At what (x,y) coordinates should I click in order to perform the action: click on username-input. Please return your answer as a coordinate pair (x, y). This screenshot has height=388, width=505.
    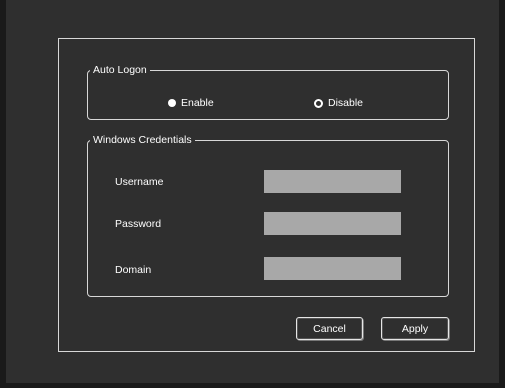
    Looking at the image, I should click on (332, 181).